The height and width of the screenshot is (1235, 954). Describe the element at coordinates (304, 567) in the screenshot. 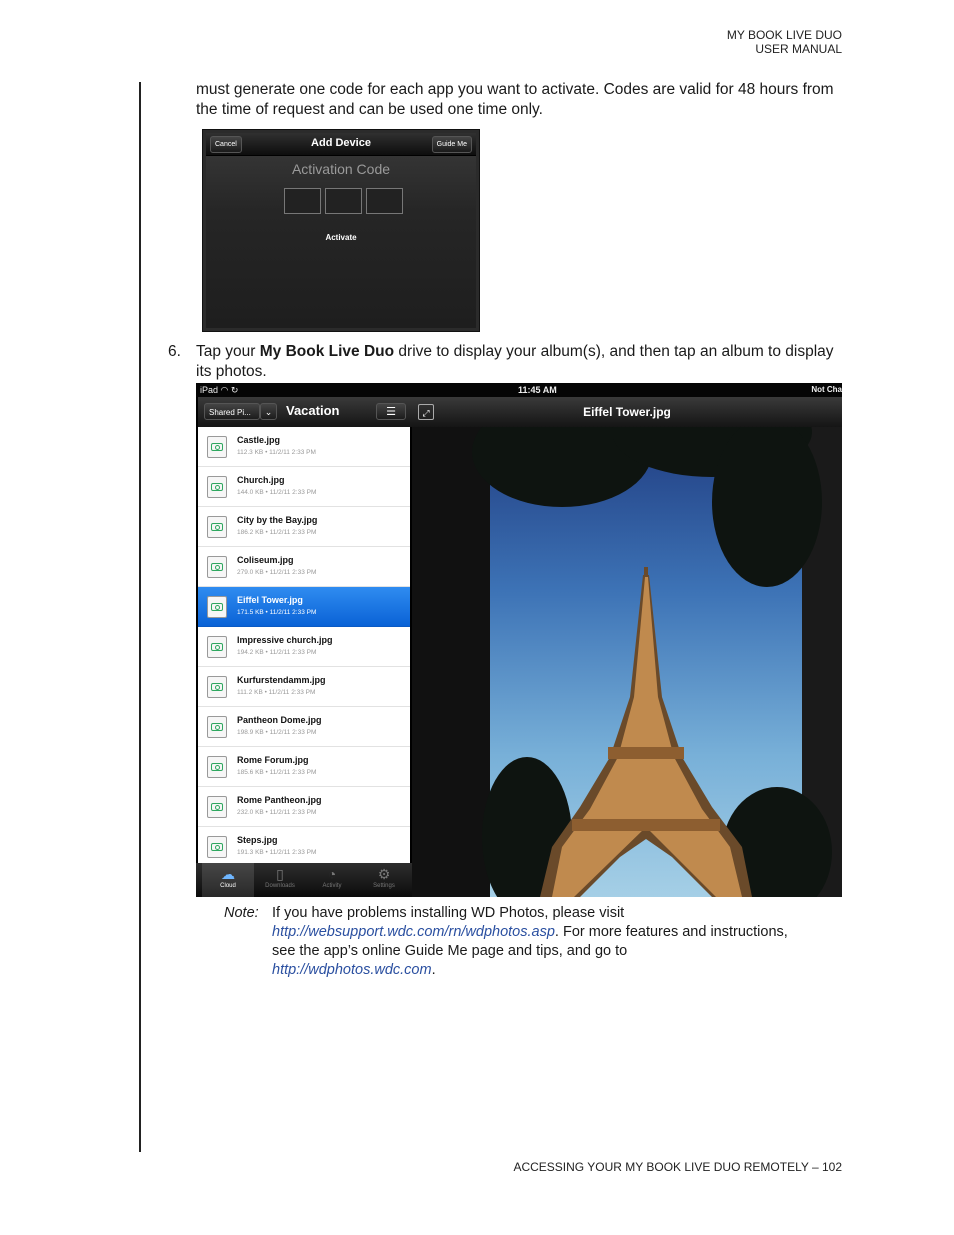

I see `file-list-item: Coliseum.jpg 279.0 KB • 11/2/11 2:33 PM` at that location.